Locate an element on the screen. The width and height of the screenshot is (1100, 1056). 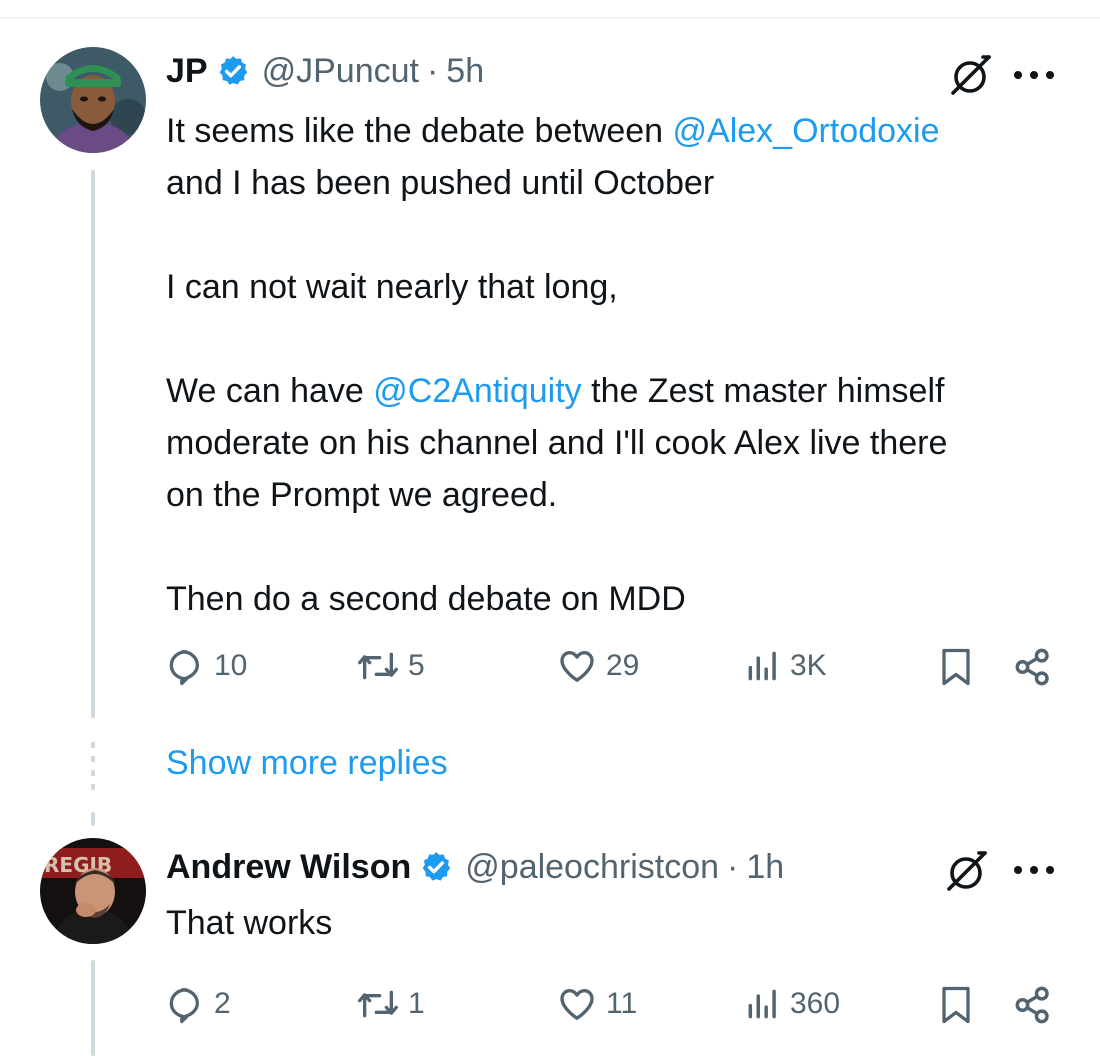
tweet-header: Andrew Wilson @paleochristcon · 1h is located at coordinates (475, 867).